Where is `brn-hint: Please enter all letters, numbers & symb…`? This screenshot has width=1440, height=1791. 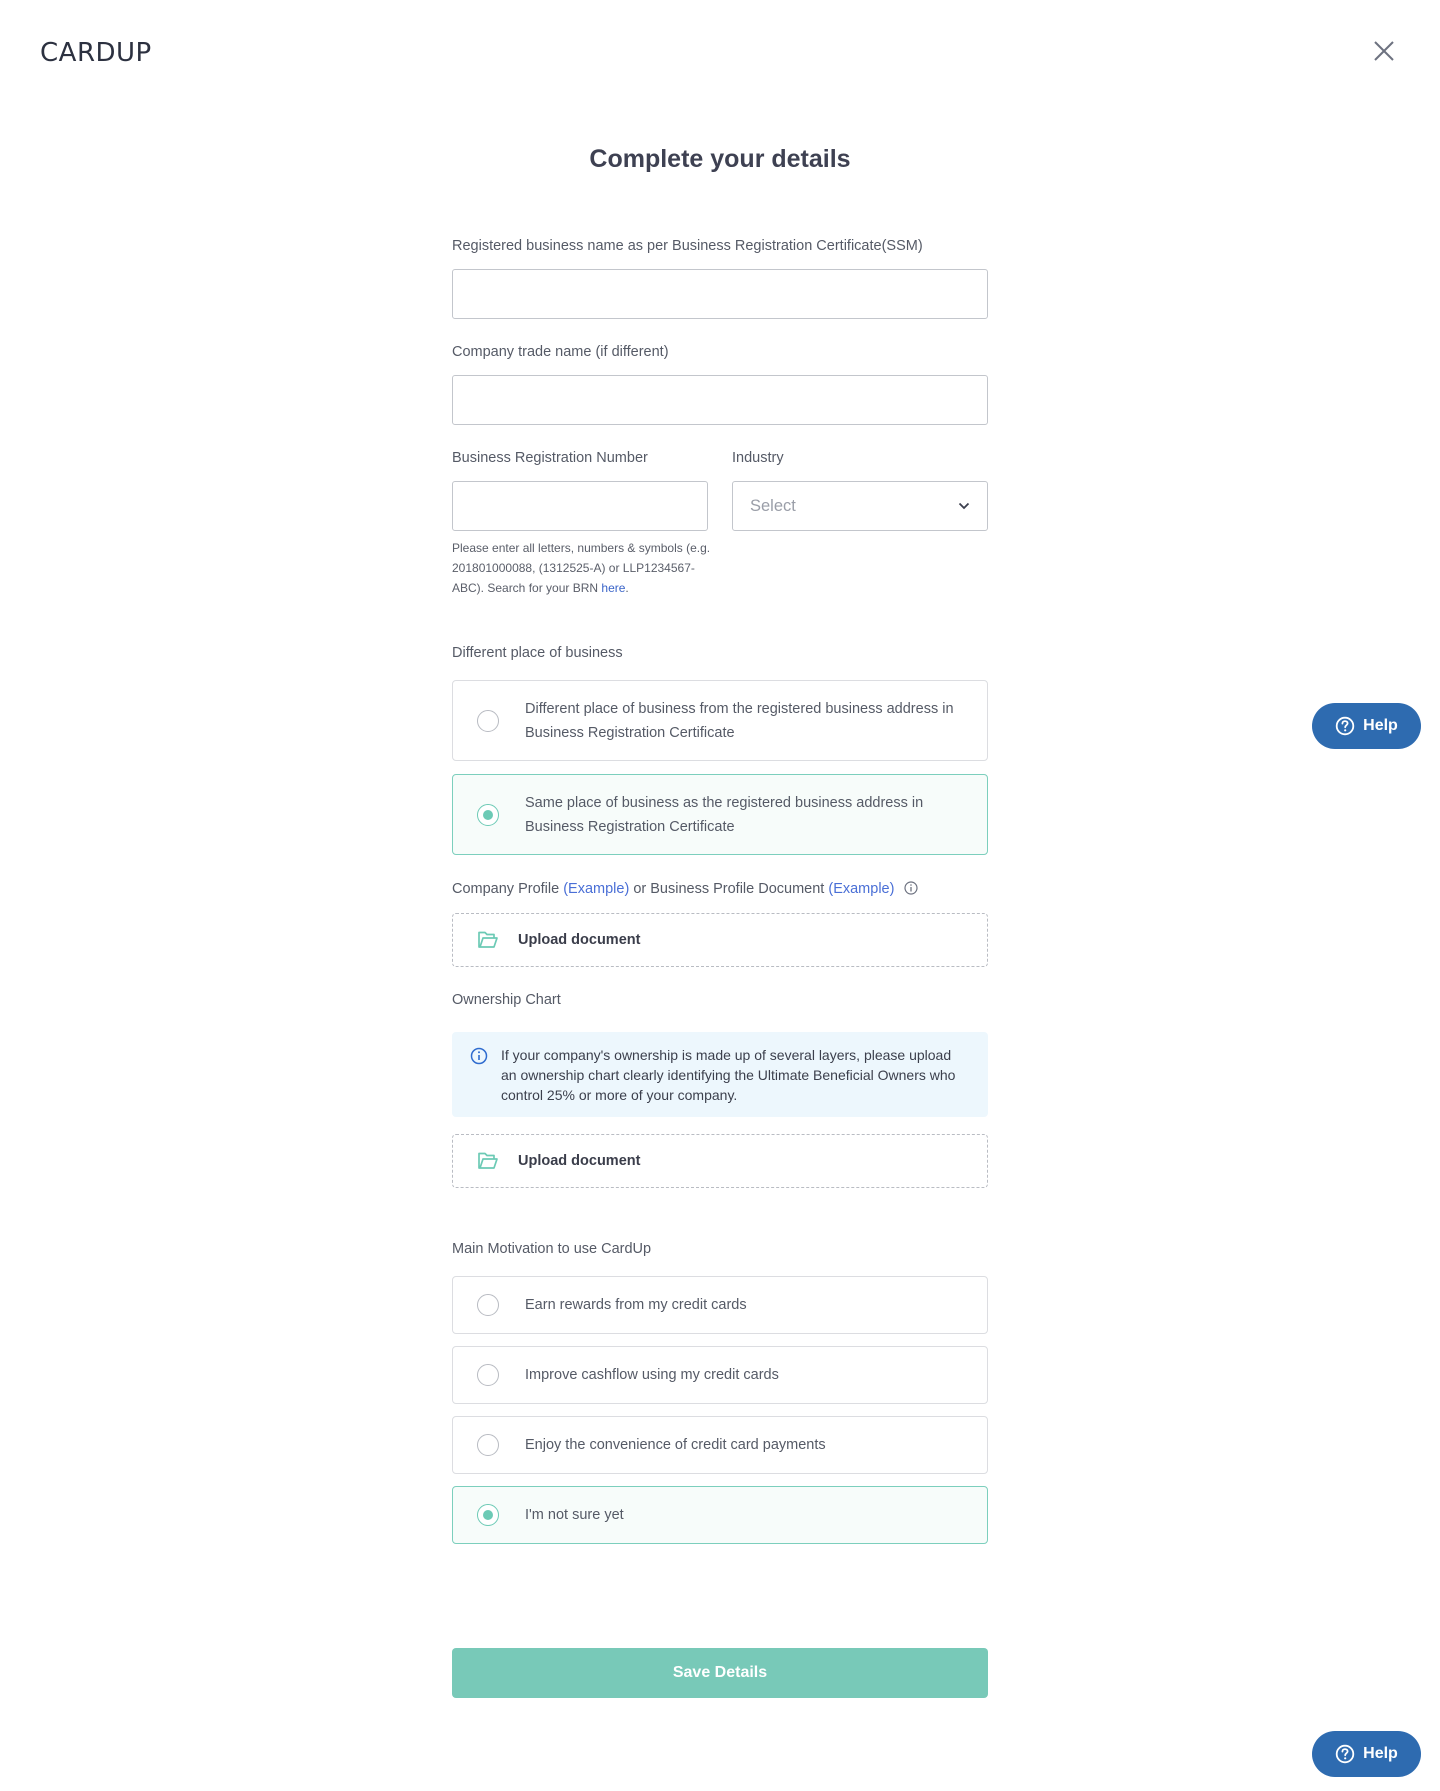 brn-hint: Please enter all letters, numbers & symb… is located at coordinates (582, 568).